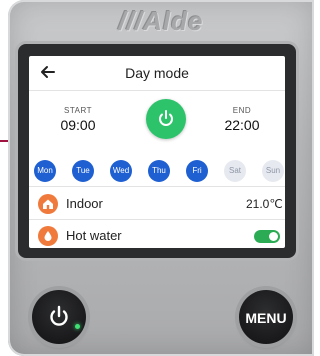 The height and width of the screenshot is (356, 320). I want to click on day-thu: Thu, so click(159, 171).